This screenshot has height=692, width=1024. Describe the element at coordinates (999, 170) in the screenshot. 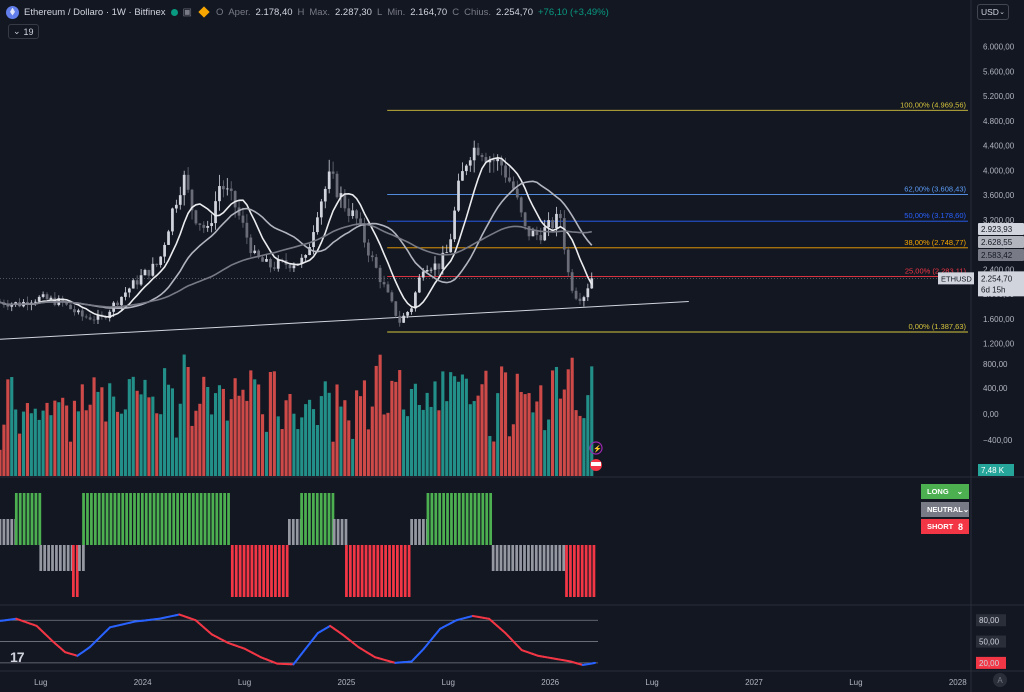

I see `price-tick-label: 4.000,00` at that location.